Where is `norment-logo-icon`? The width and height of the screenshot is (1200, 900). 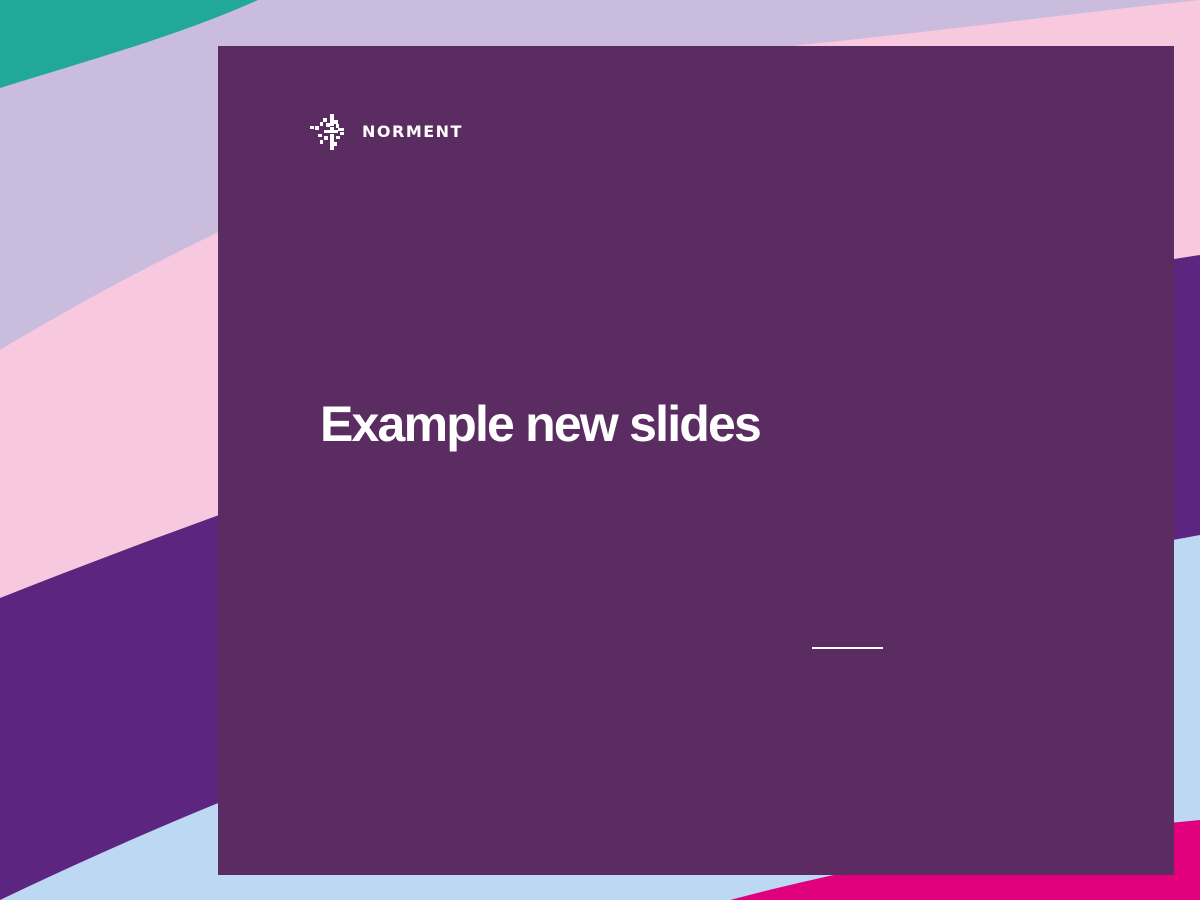
norment-logo-icon is located at coordinates (327, 132).